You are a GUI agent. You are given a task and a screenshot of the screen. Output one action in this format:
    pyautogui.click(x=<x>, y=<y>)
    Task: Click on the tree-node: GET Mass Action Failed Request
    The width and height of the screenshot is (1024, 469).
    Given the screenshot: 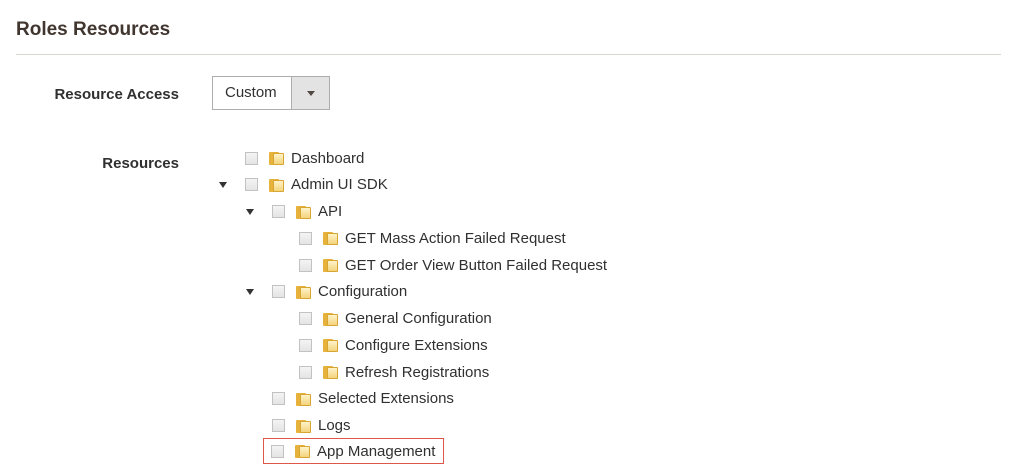 What is the action you would take?
    pyautogui.click(x=432, y=238)
    